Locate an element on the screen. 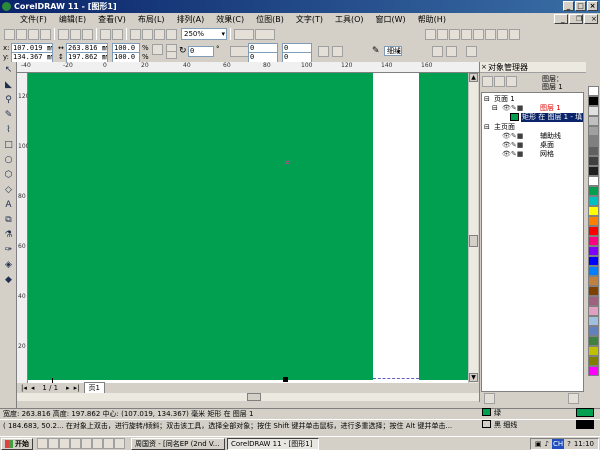 Image resolution: width=600 pixels, height=450 pixels. edit-across-layers-icon is located at coordinates (499, 81).